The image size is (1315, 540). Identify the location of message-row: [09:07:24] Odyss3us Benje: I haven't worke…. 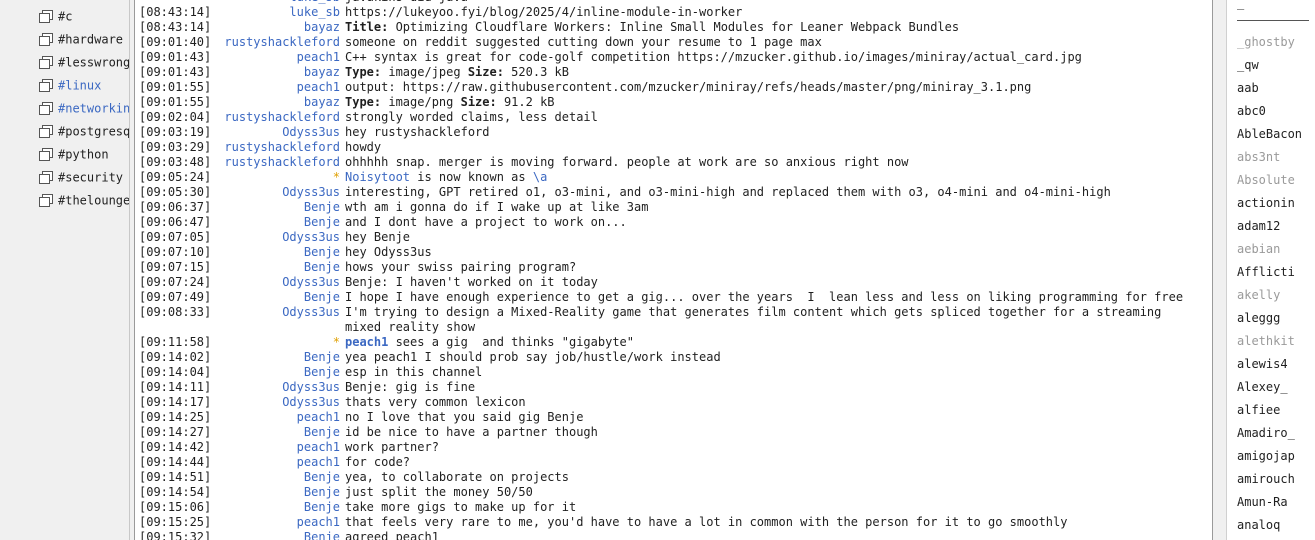
(673, 282).